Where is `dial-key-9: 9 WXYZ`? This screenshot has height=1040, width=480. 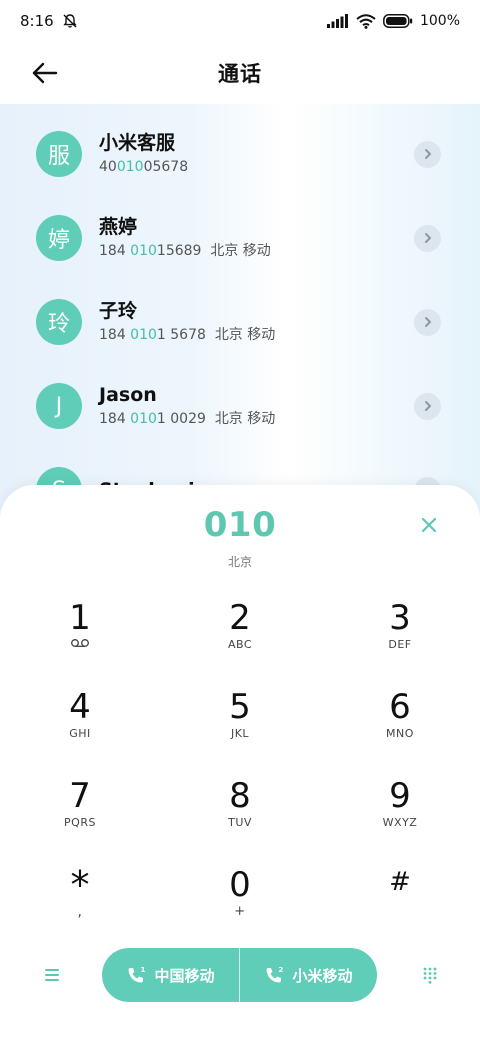 dial-key-9: 9 WXYZ is located at coordinates (400, 816).